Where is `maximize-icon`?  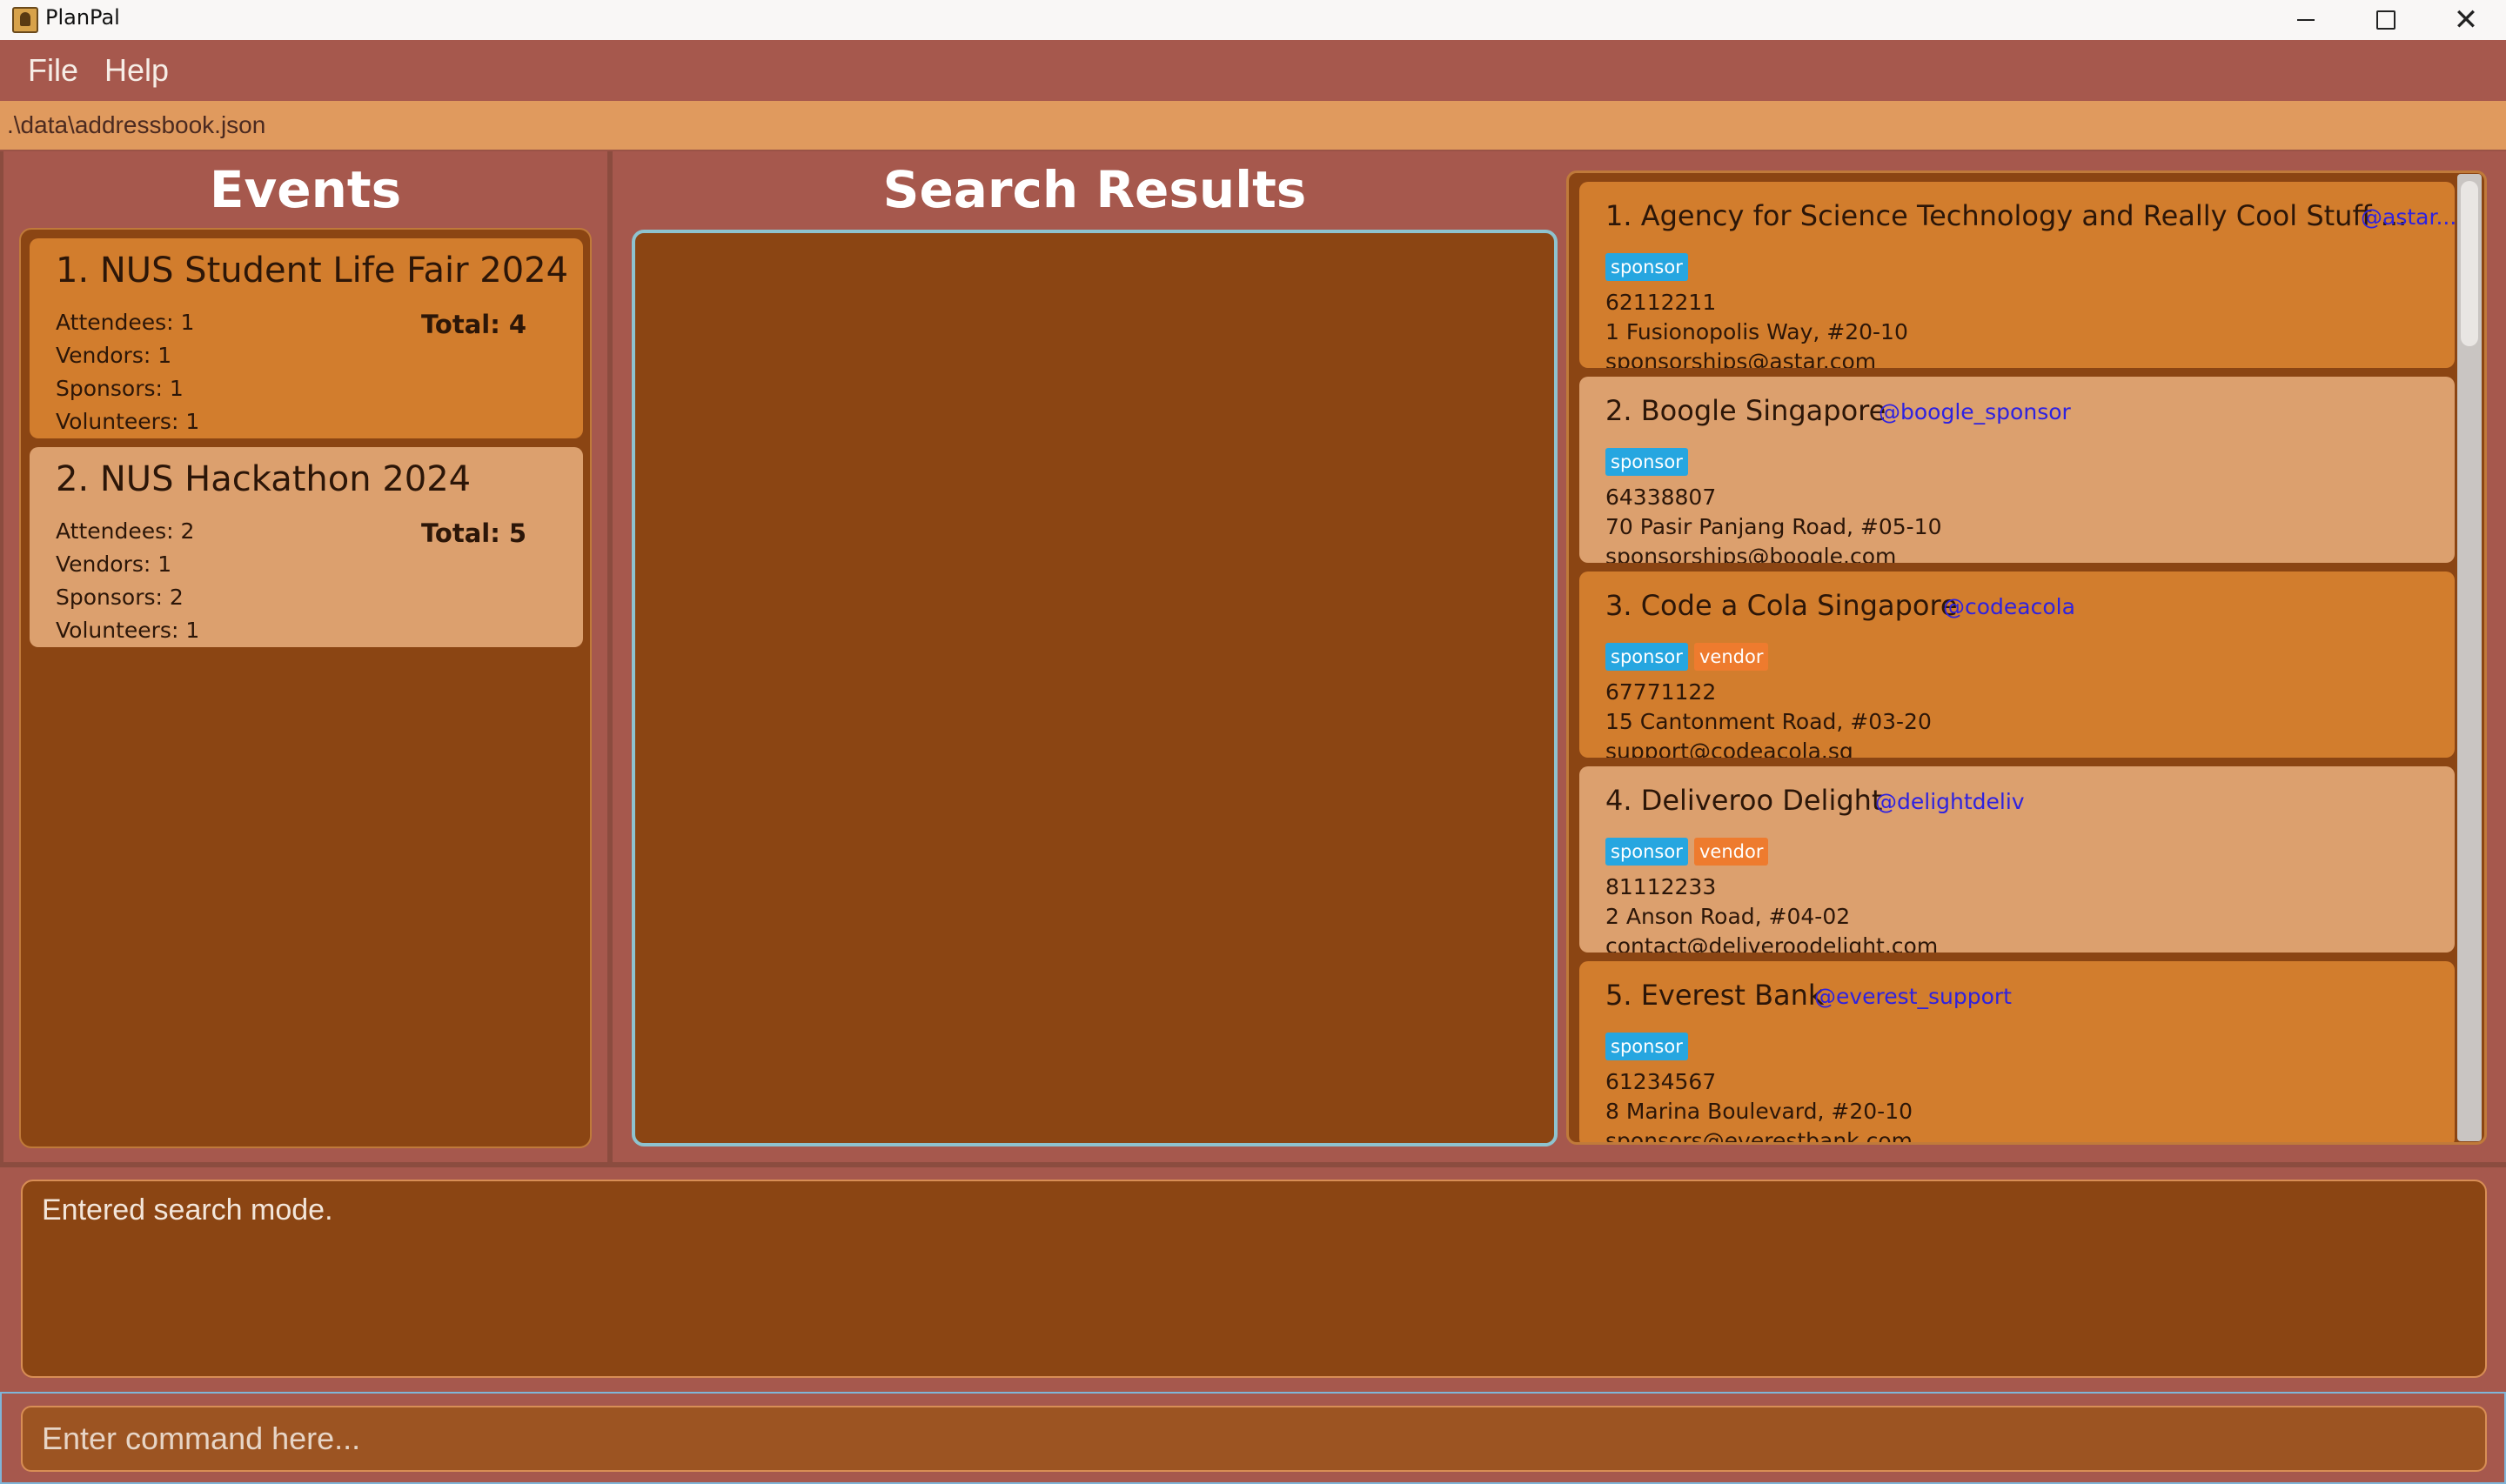 maximize-icon is located at coordinates (2386, 20).